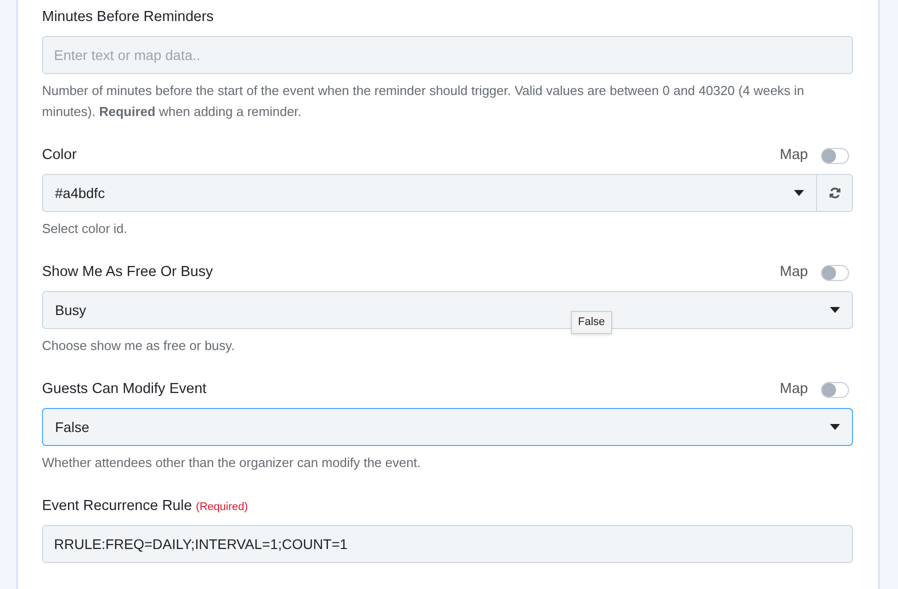 This screenshot has height=589, width=898. I want to click on text-field: Enter text or map data.., so click(447, 55).